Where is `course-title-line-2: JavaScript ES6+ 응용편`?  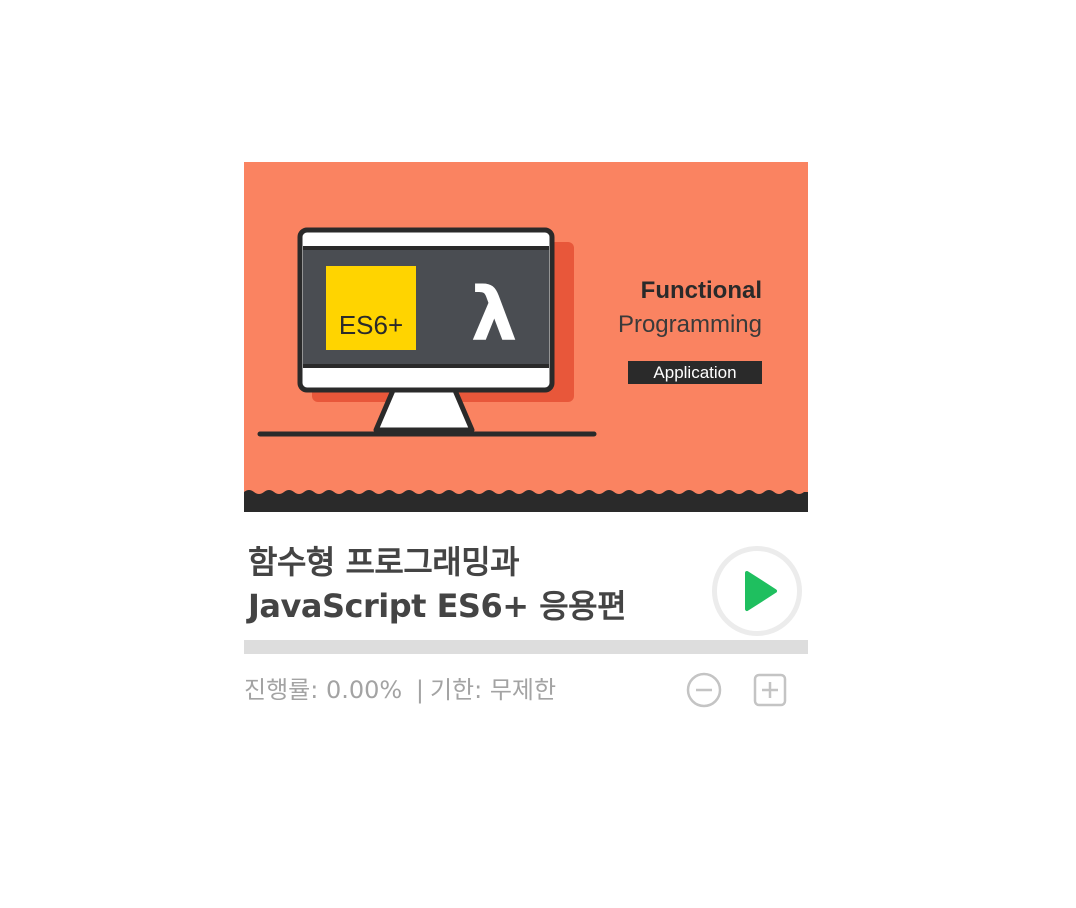
course-title-line-2: JavaScript ES6+ 응용편 is located at coordinates (437, 606).